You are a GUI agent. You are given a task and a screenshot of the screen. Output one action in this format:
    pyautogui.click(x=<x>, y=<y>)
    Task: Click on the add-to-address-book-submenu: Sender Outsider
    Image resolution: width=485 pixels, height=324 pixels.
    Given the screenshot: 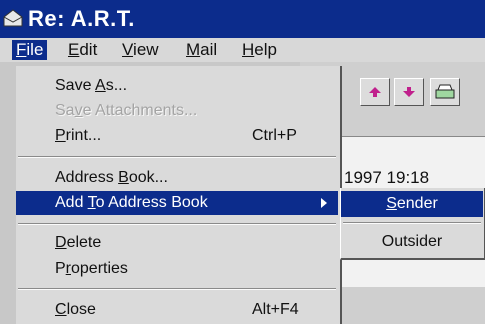 What is the action you would take?
    pyautogui.click(x=412, y=224)
    